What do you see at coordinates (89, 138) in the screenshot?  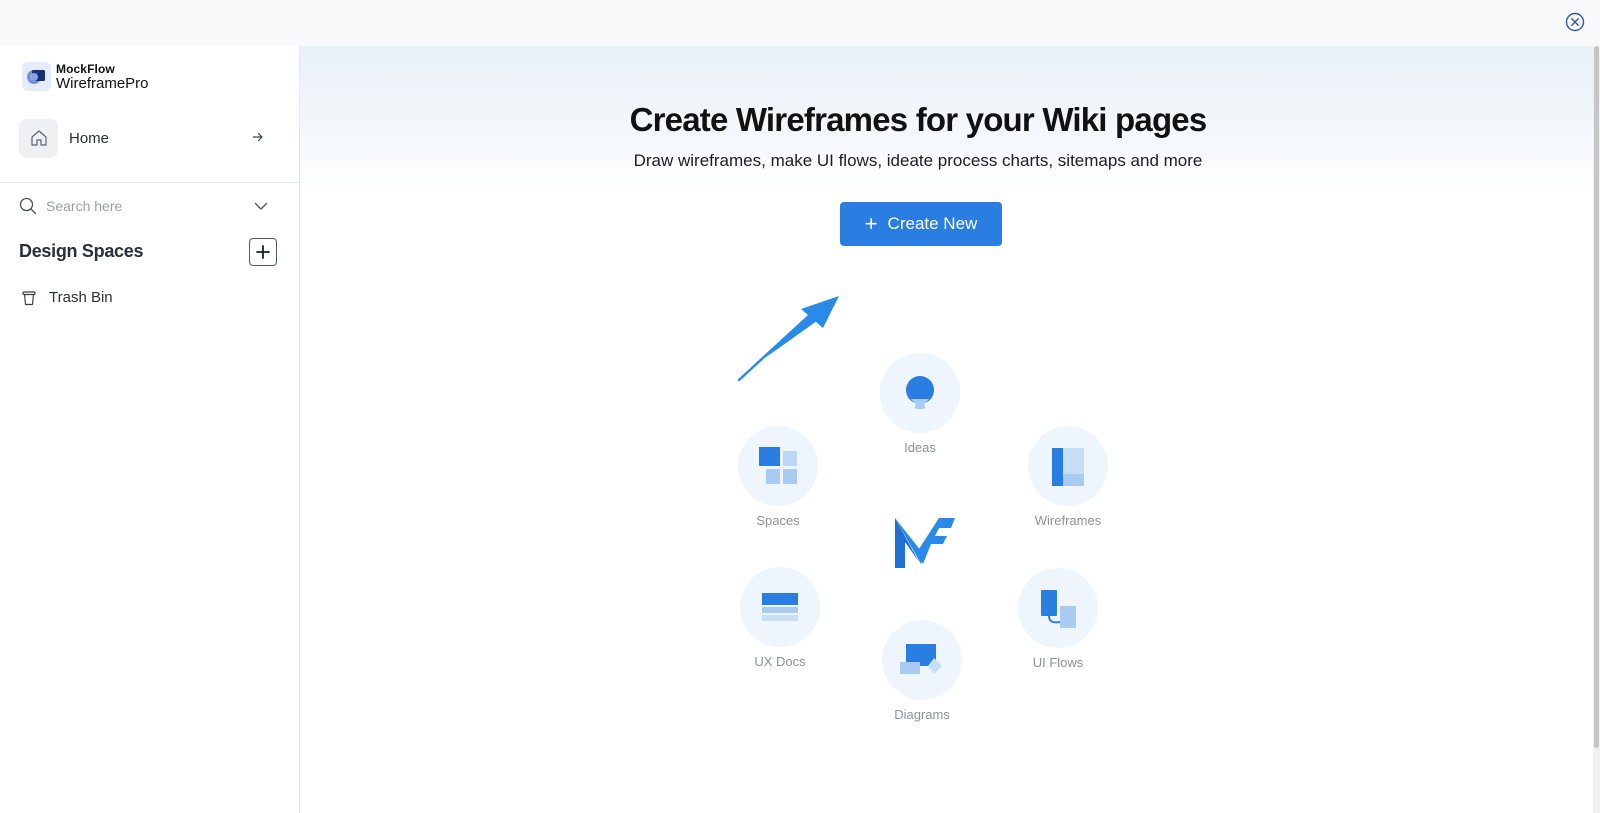 I see `sidebar-item-home-label: Home` at bounding box center [89, 138].